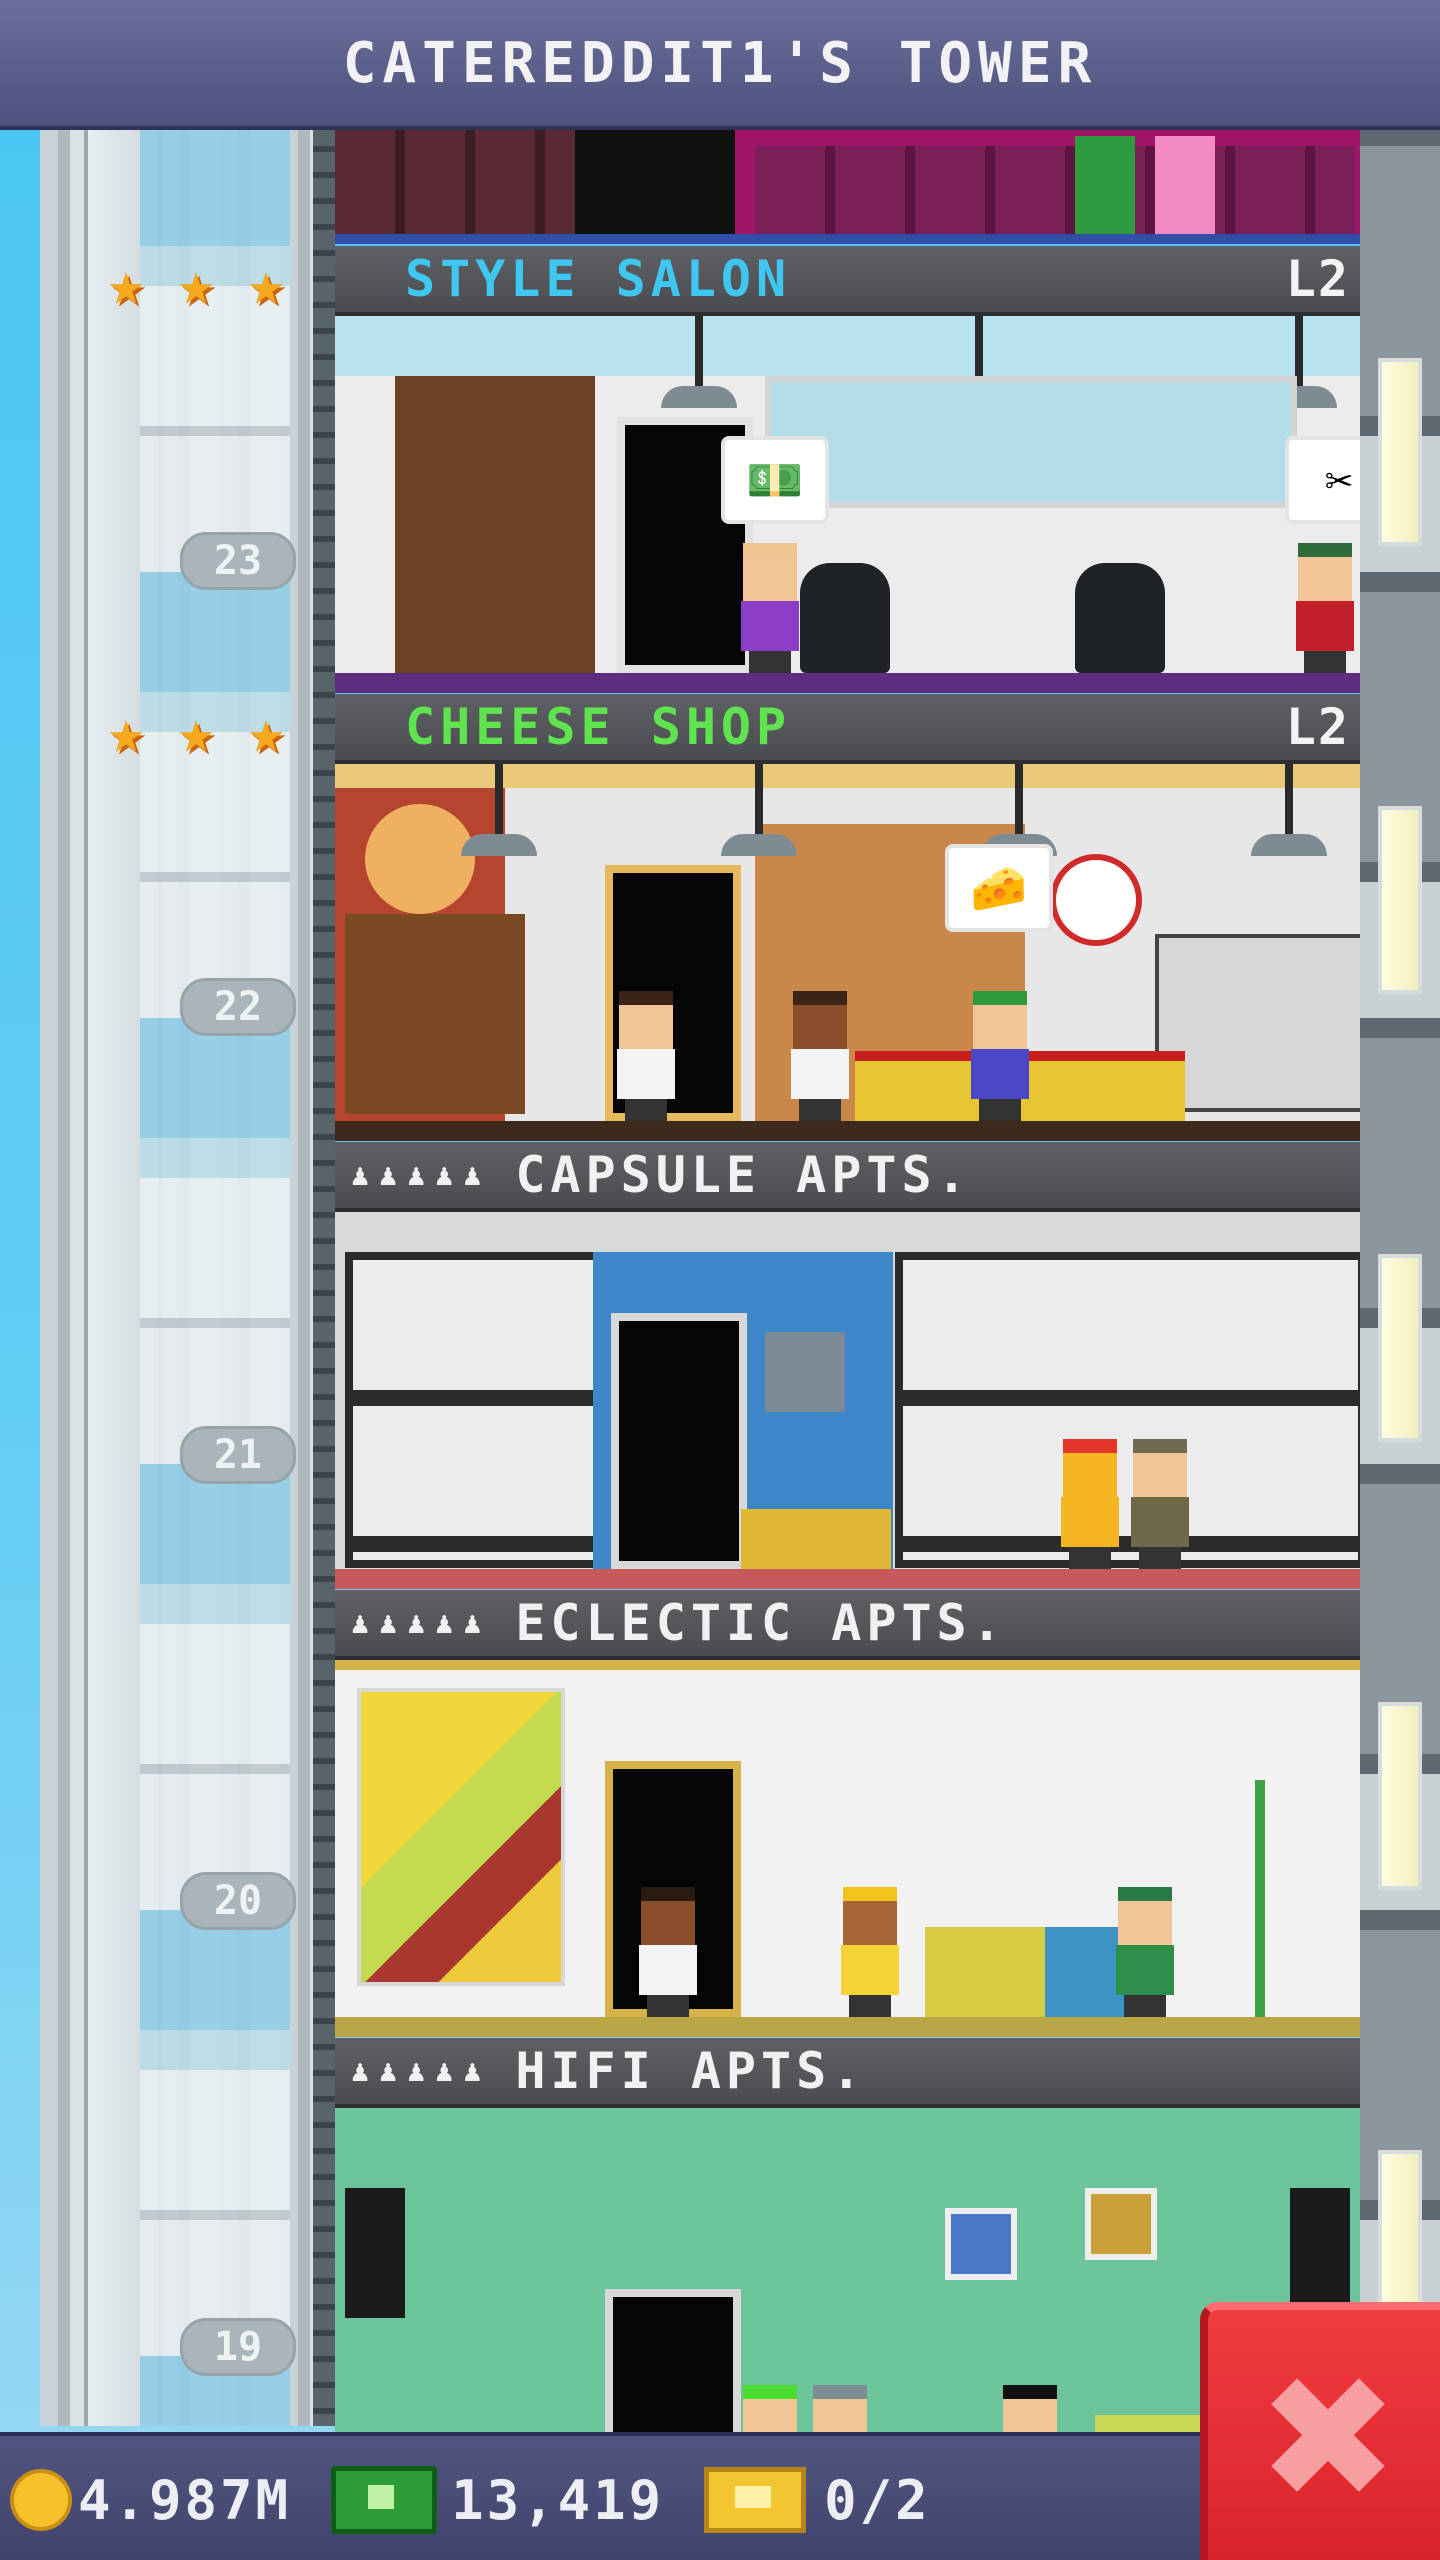 The height and width of the screenshot is (2560, 1440). I want to click on bux-stat: 13,419, so click(497, 2500).